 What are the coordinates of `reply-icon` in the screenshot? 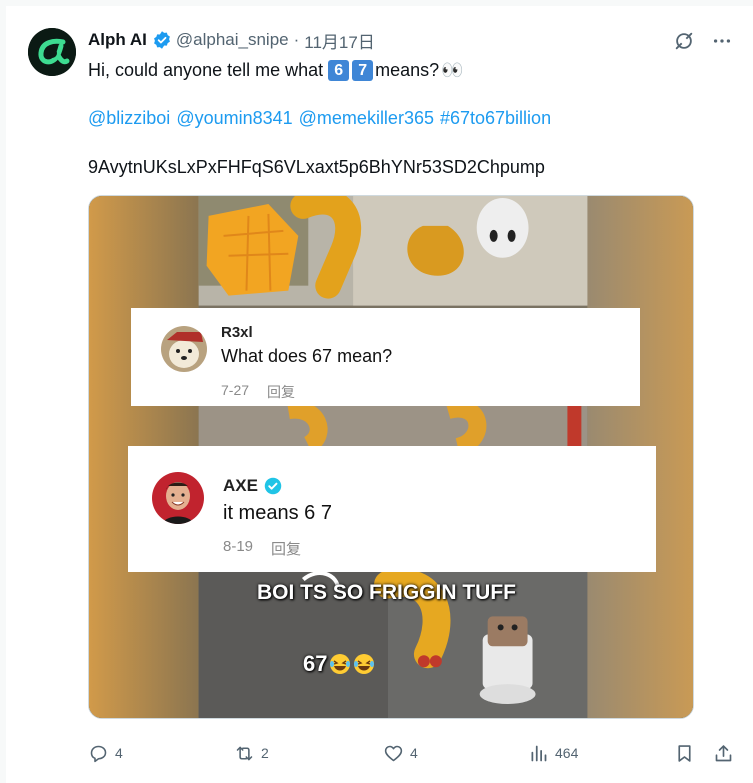 It's located at (98, 753).